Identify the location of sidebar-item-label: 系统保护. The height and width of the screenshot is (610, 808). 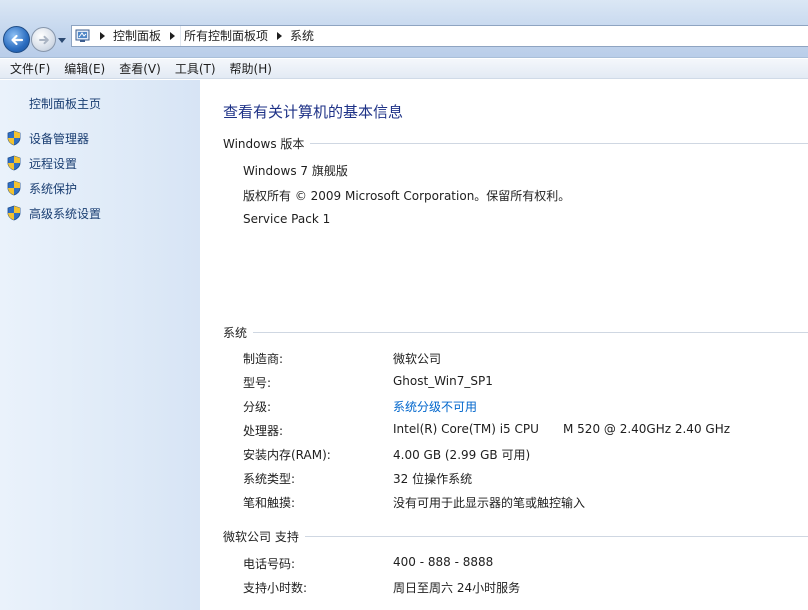
(53, 188).